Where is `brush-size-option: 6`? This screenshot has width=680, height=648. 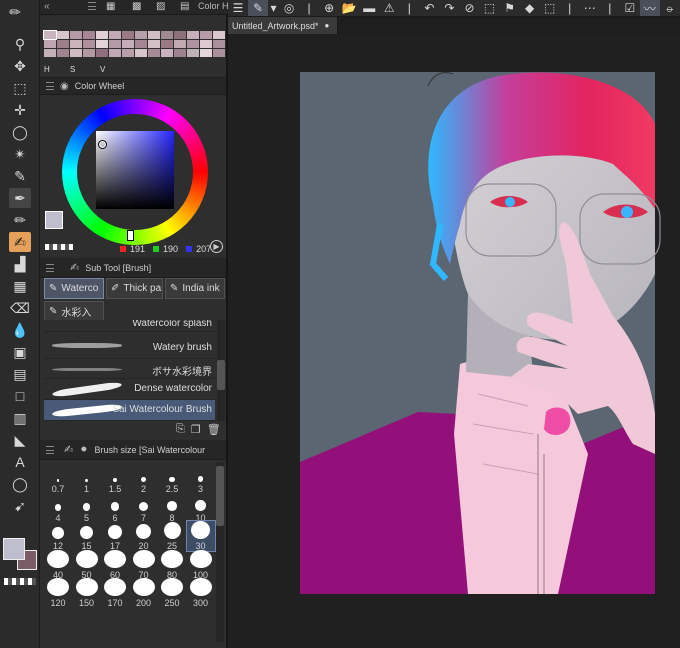
brush-size-option: 6 is located at coordinates (115, 508).